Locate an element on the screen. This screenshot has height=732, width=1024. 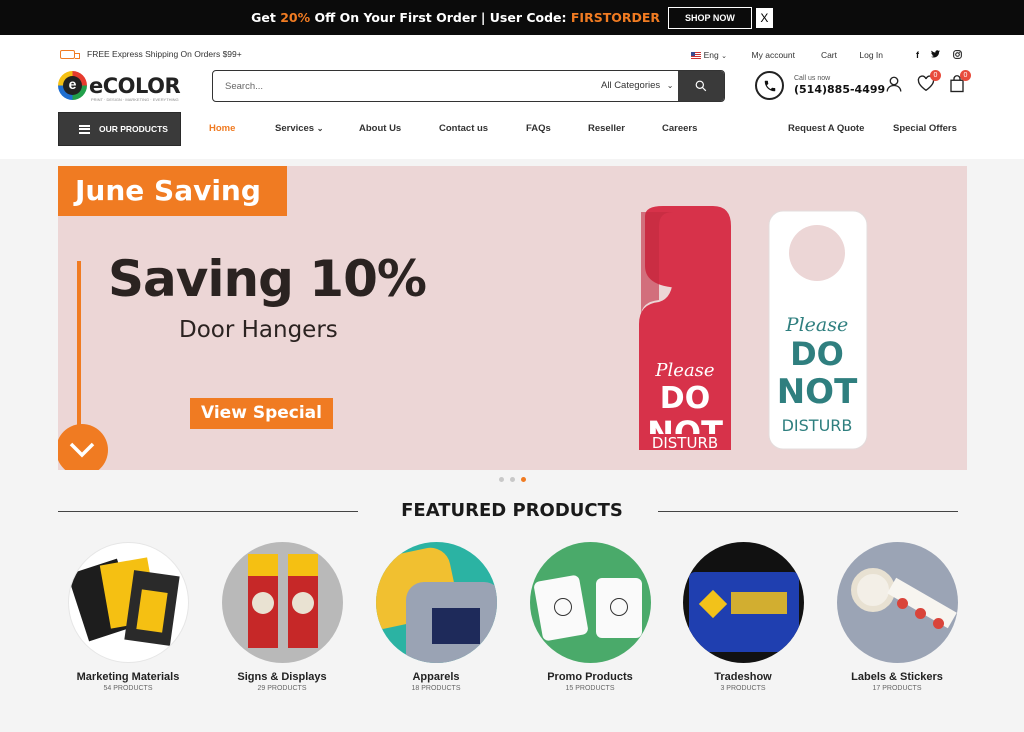
white-door-hanger-image: Please DO NOT DISTURB is located at coordinates (818, 330).